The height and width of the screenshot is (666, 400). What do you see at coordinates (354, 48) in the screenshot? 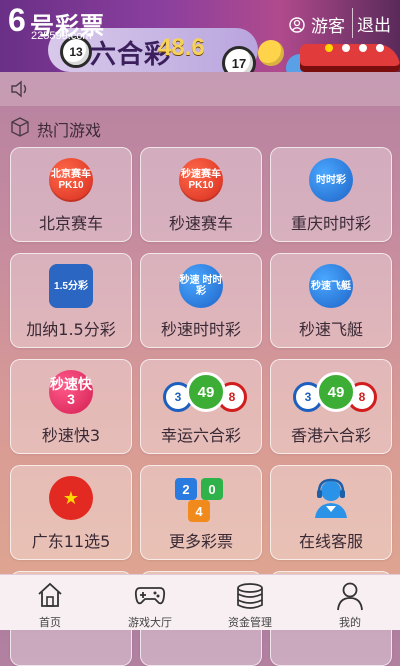
I see `carousel-dots` at bounding box center [354, 48].